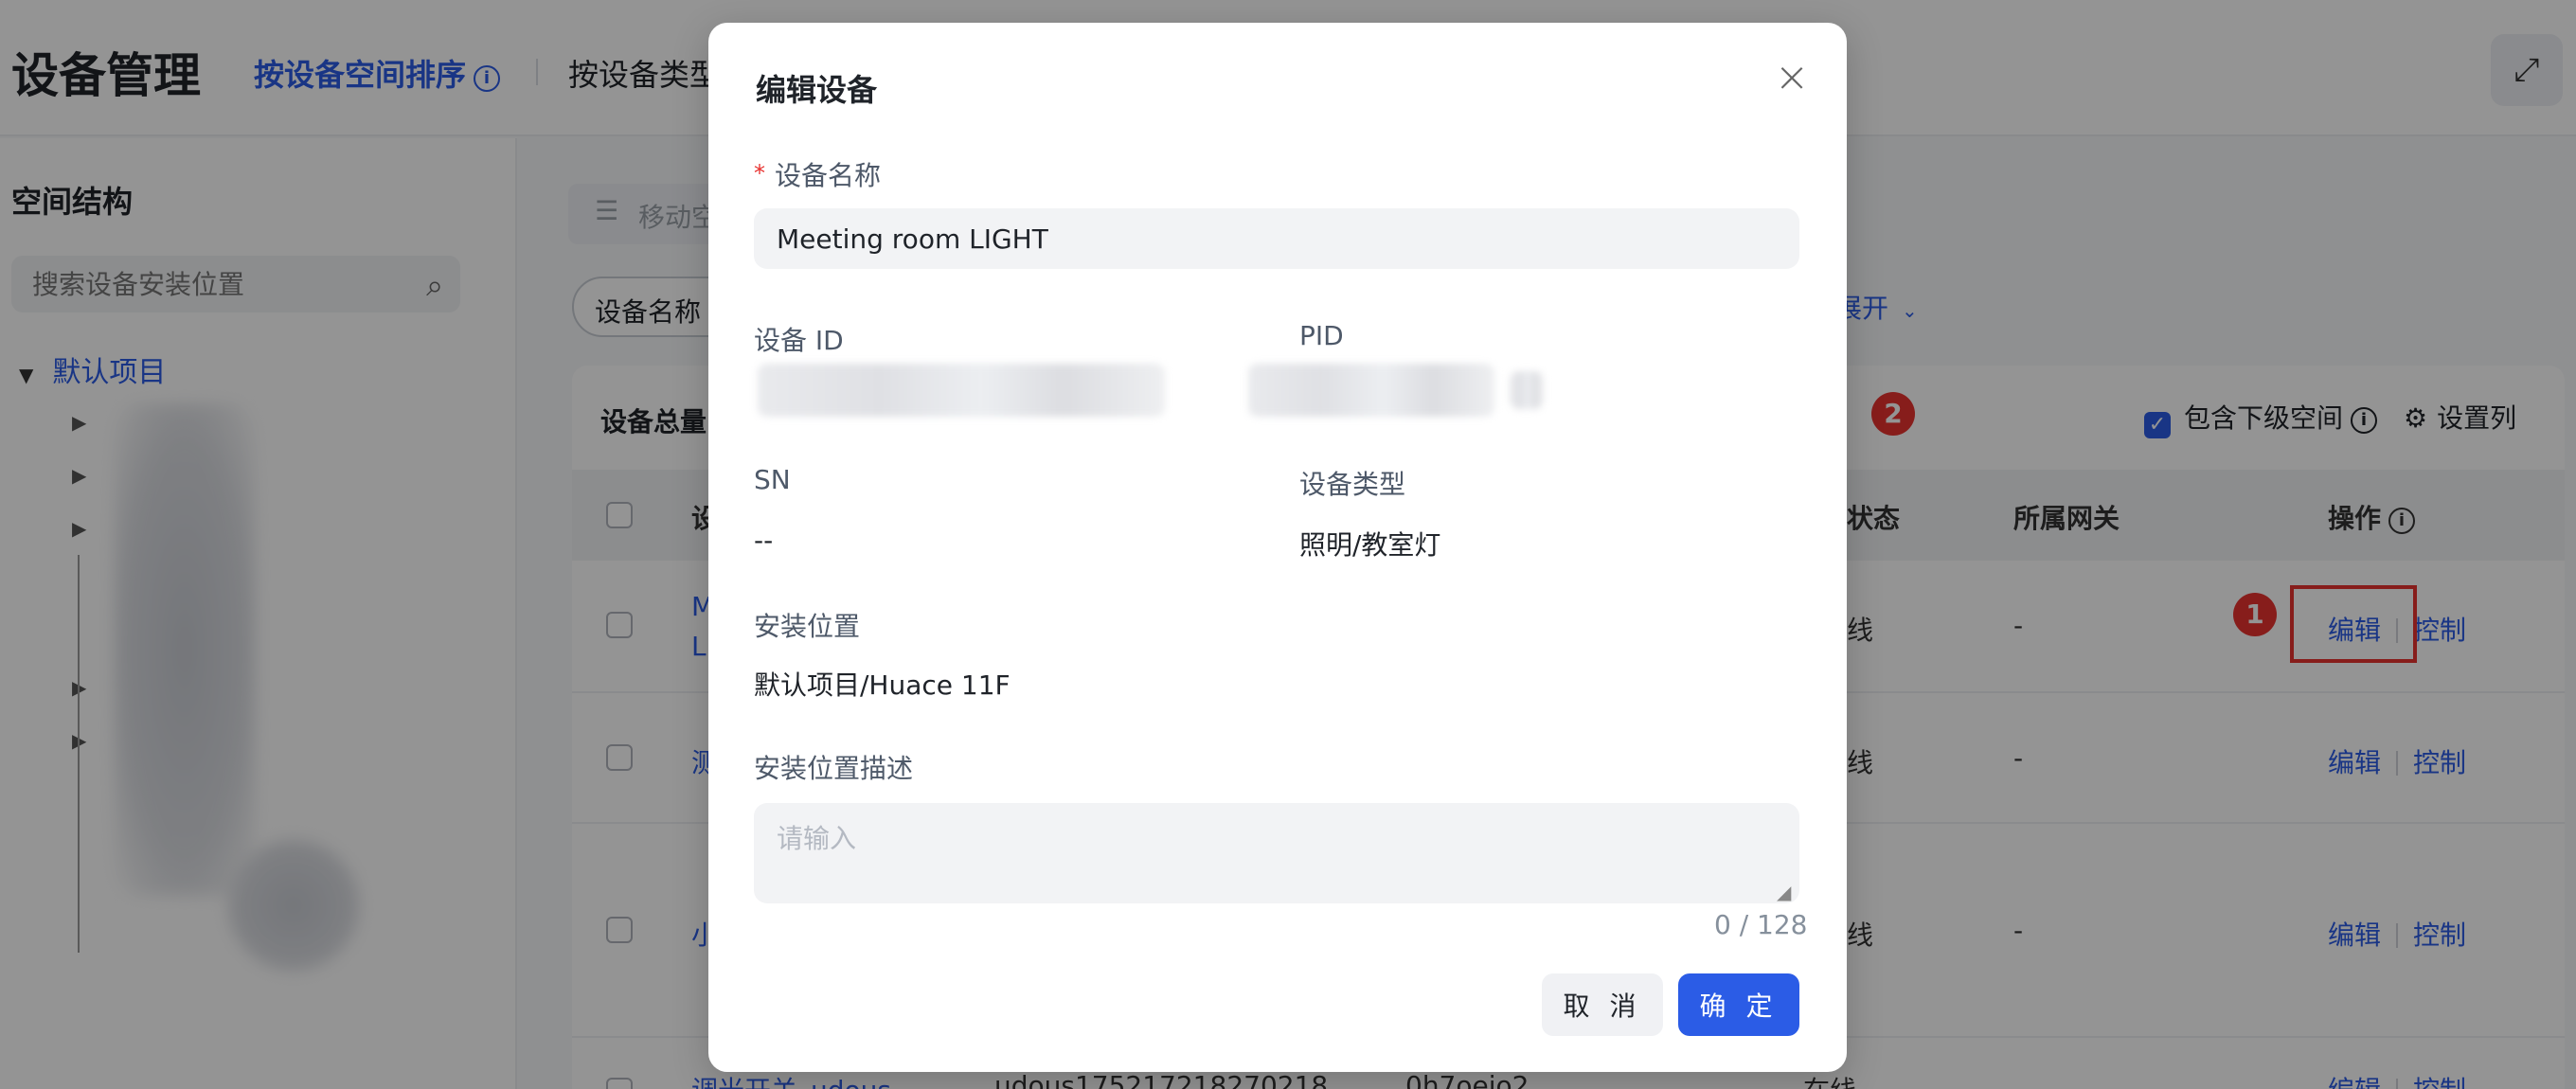  What do you see at coordinates (1602, 1004) in the screenshot?
I see `cancel-button: 取 消` at bounding box center [1602, 1004].